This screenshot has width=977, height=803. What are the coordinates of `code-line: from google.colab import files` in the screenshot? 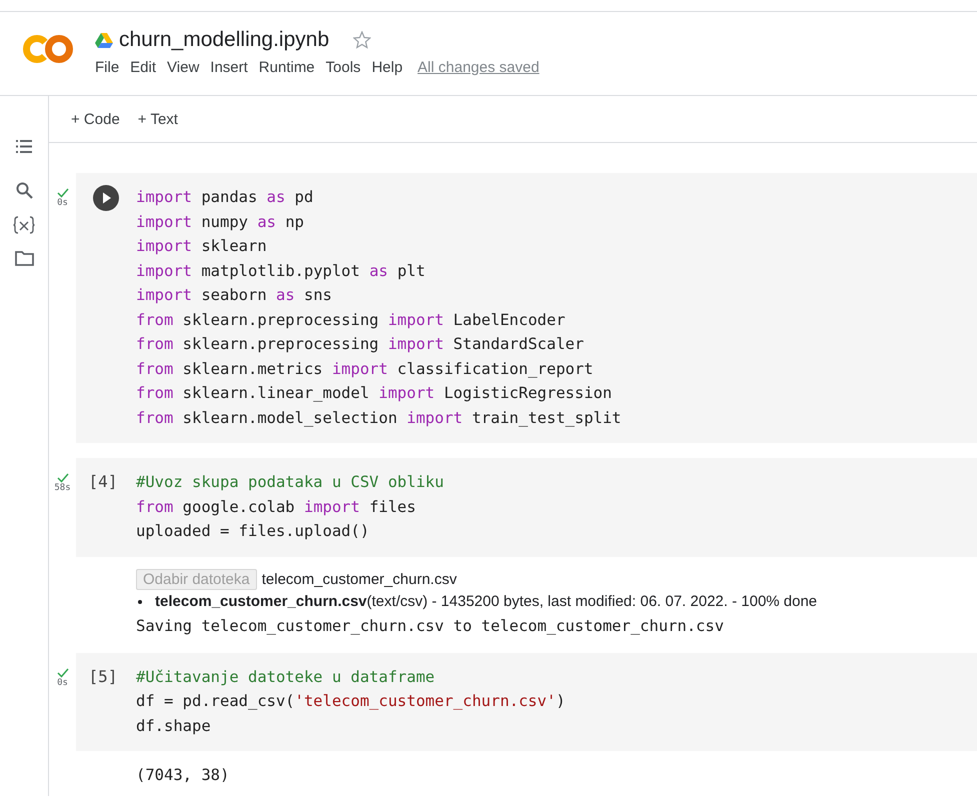 It's located at (276, 507).